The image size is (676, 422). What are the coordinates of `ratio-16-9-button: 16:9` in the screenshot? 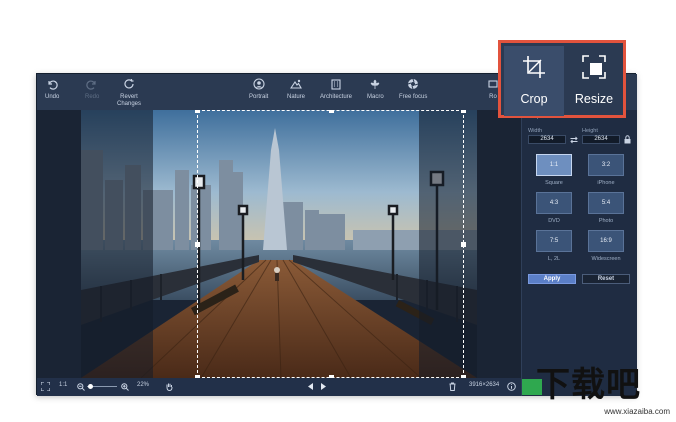 It's located at (606, 241).